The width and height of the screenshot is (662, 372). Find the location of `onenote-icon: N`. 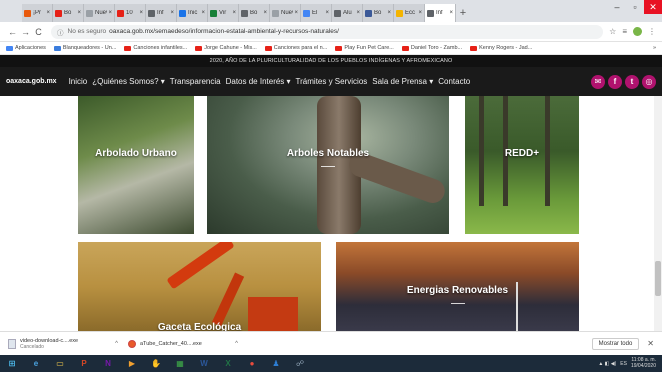

onenote-icon: N is located at coordinates (108, 363).